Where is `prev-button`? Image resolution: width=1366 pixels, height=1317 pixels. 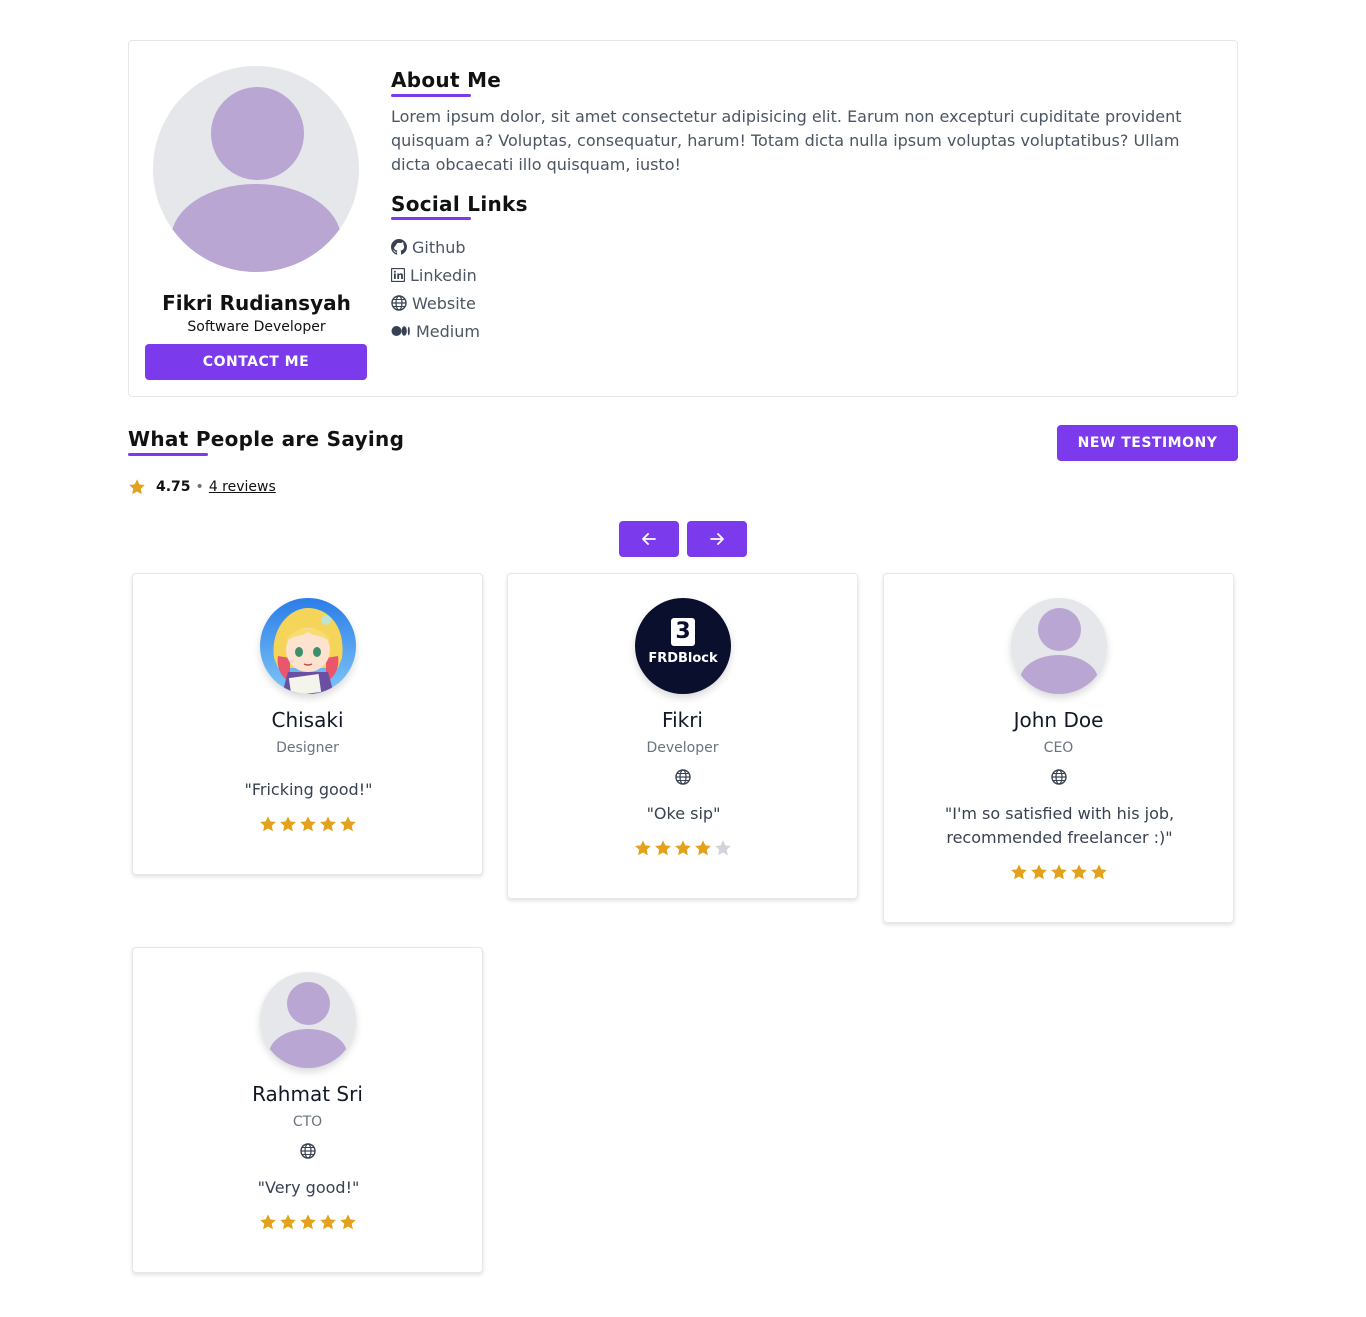
prev-button is located at coordinates (649, 539).